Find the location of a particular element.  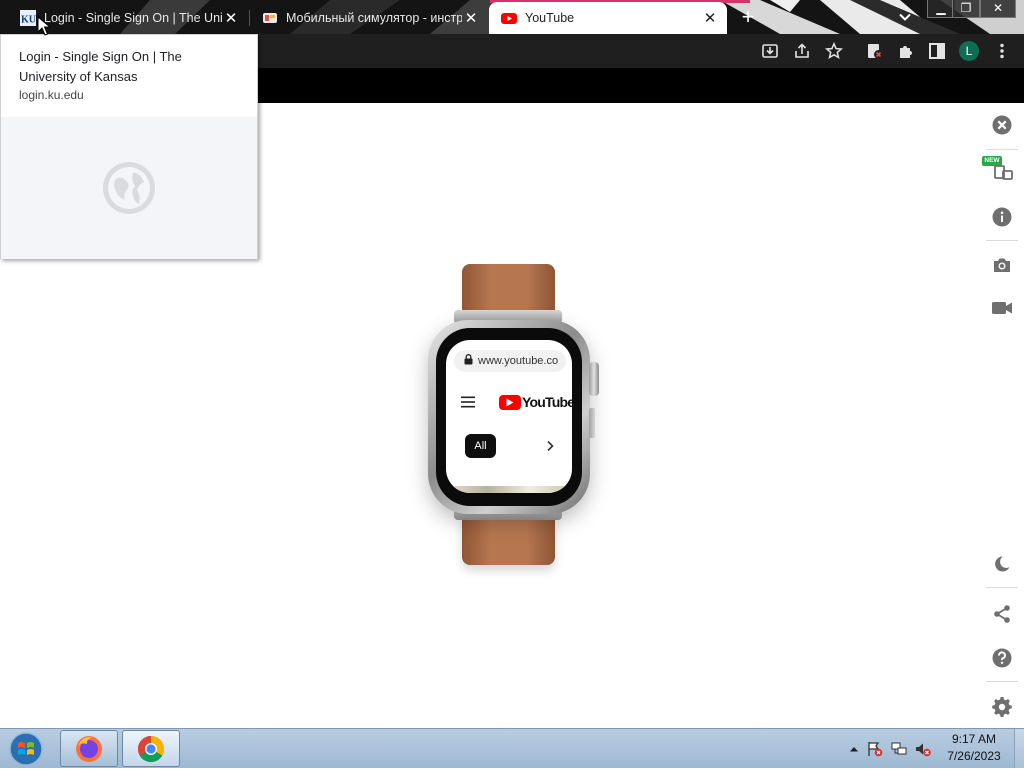

action-center-warning-icon is located at coordinates (875, 749).